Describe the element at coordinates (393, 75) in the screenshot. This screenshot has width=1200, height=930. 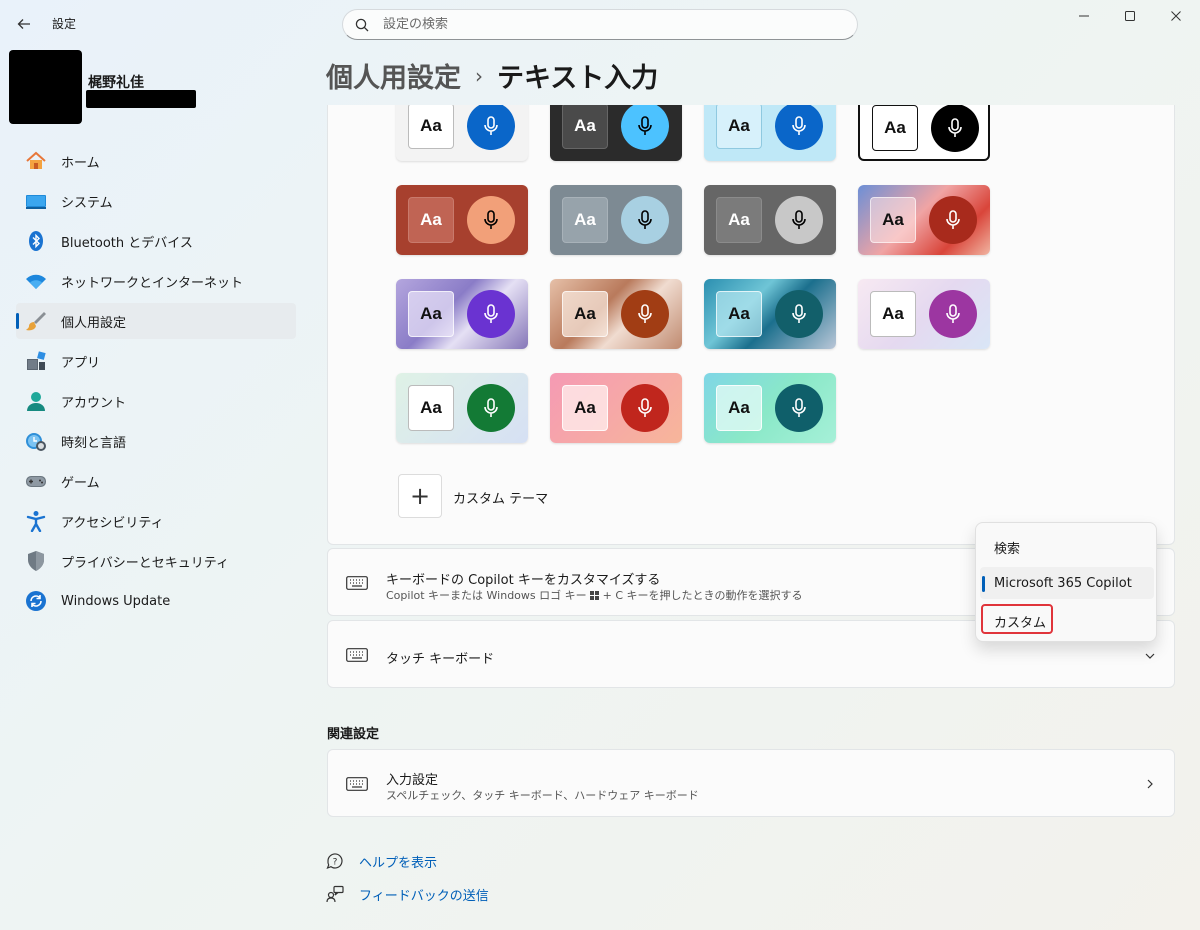
I see `breadcrumb-parent: 個人用設定` at that location.